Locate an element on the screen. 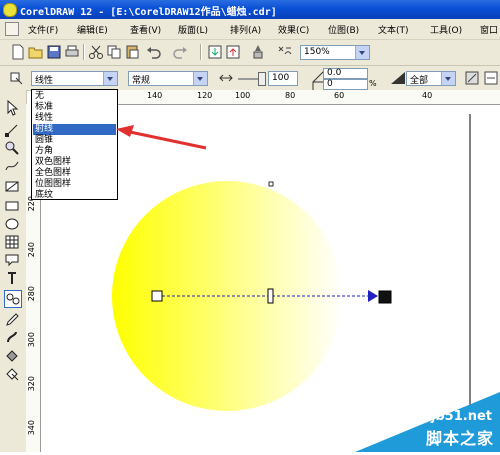  menu-view: 查看(V) is located at coordinates (145, 29).